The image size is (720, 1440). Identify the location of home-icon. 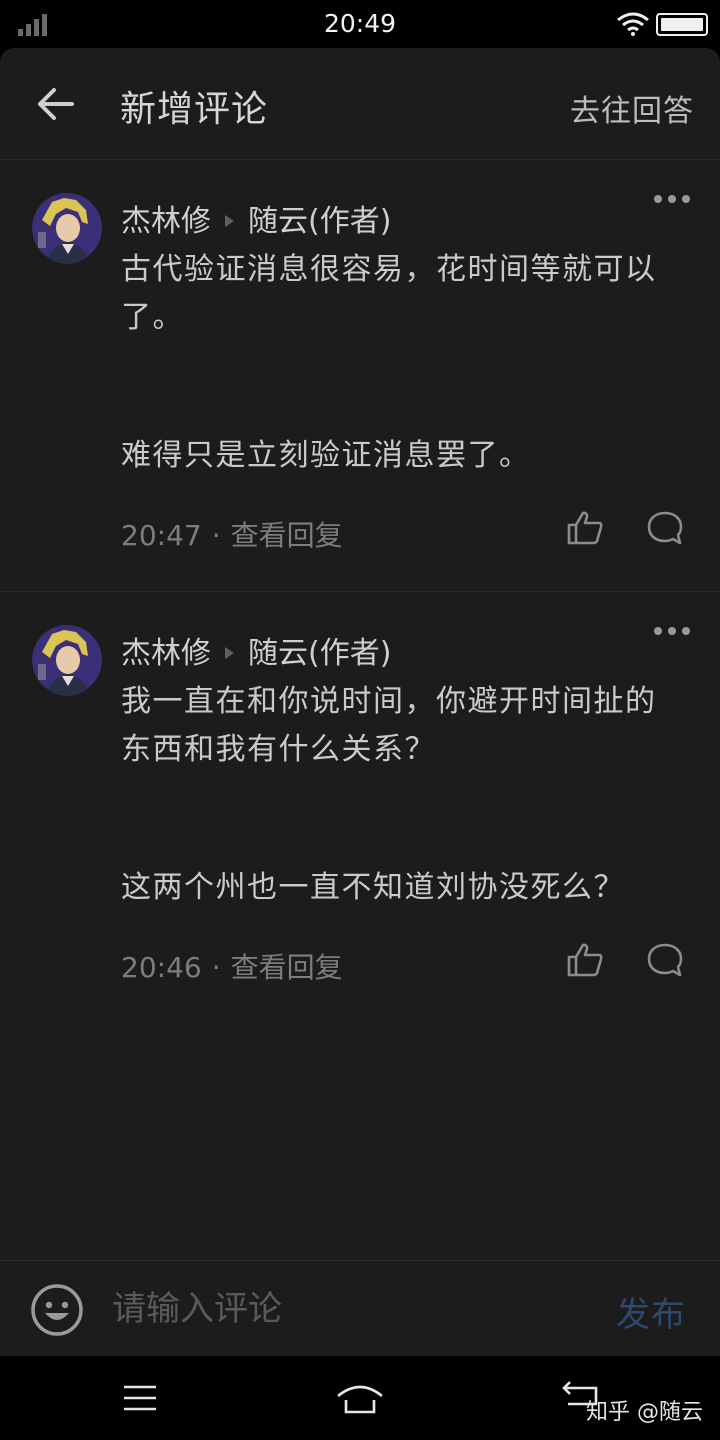
(360, 1398).